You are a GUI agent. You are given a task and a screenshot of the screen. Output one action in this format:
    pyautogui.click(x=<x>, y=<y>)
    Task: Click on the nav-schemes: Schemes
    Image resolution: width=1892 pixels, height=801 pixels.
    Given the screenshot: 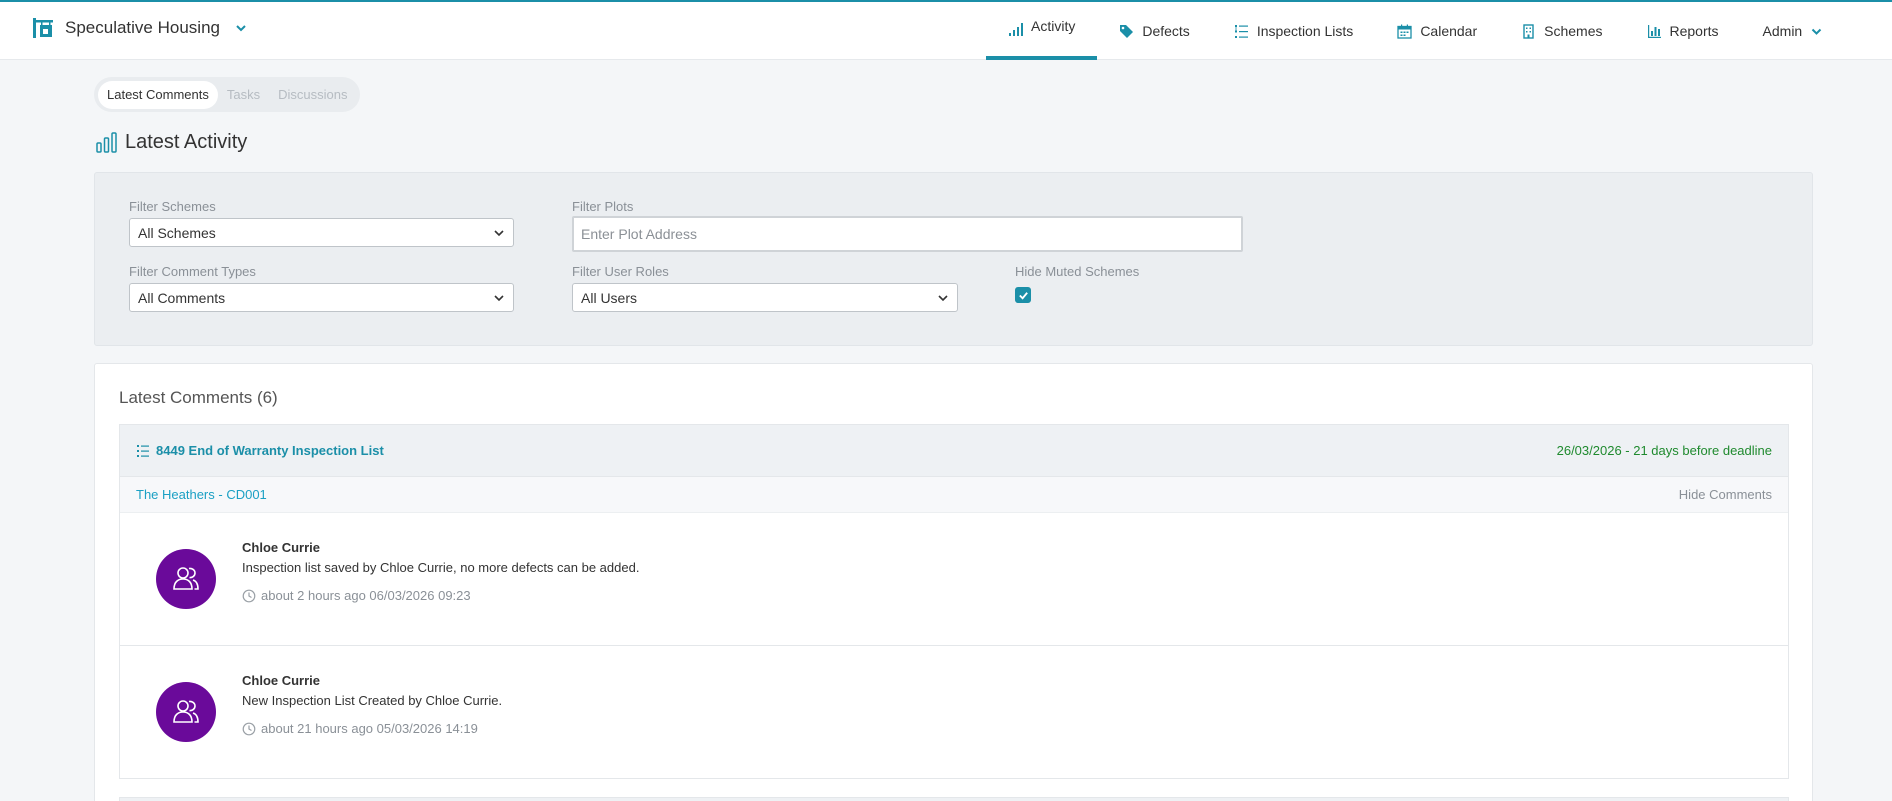 What is the action you would take?
    pyautogui.click(x=1561, y=31)
    